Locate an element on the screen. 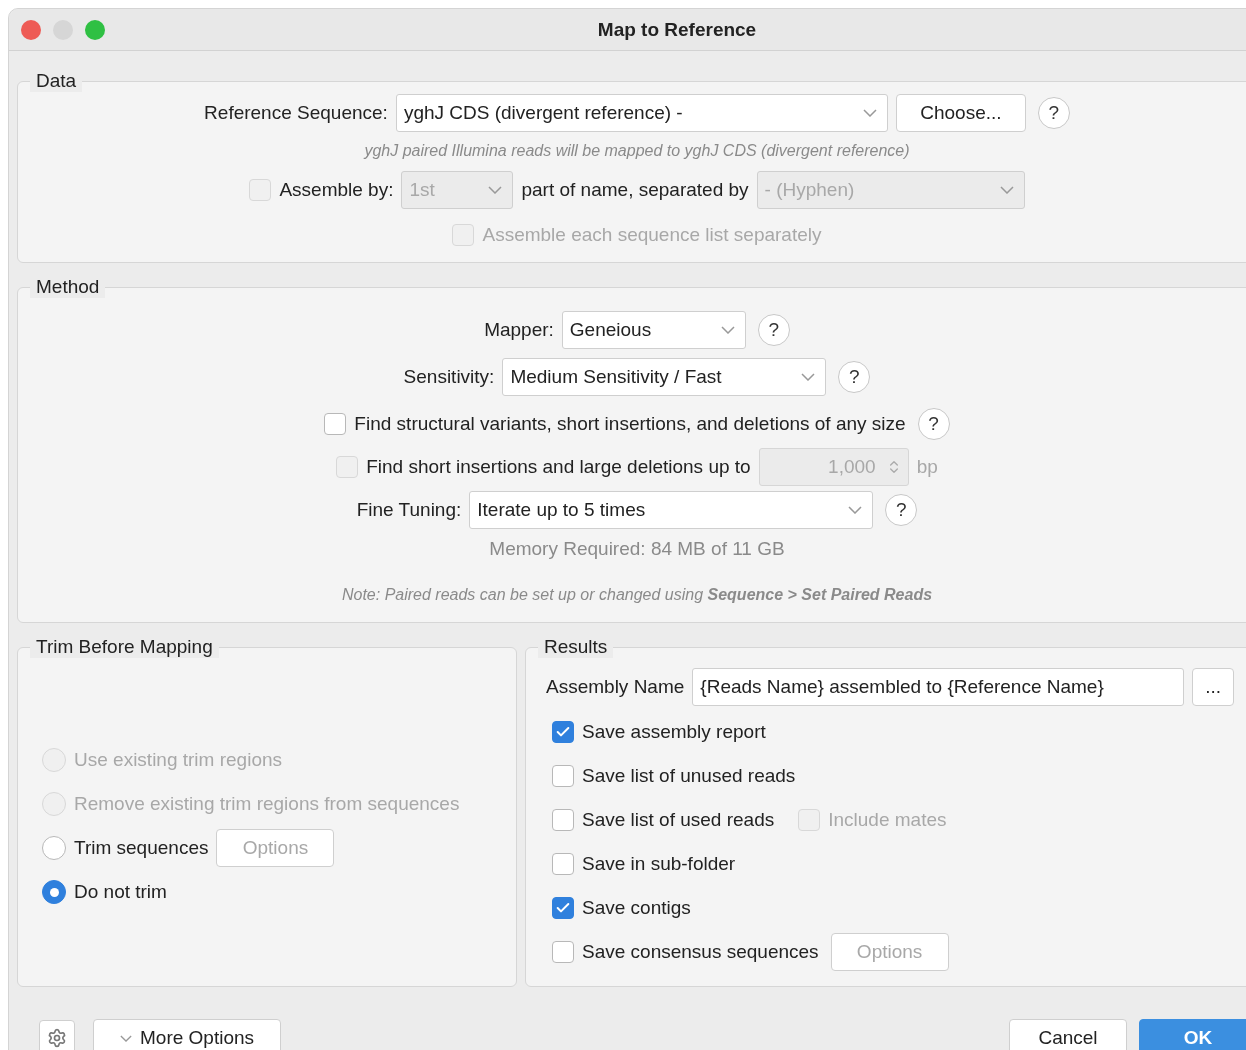 The width and height of the screenshot is (1246, 1050). more-options-button: More Options is located at coordinates (187, 1034).